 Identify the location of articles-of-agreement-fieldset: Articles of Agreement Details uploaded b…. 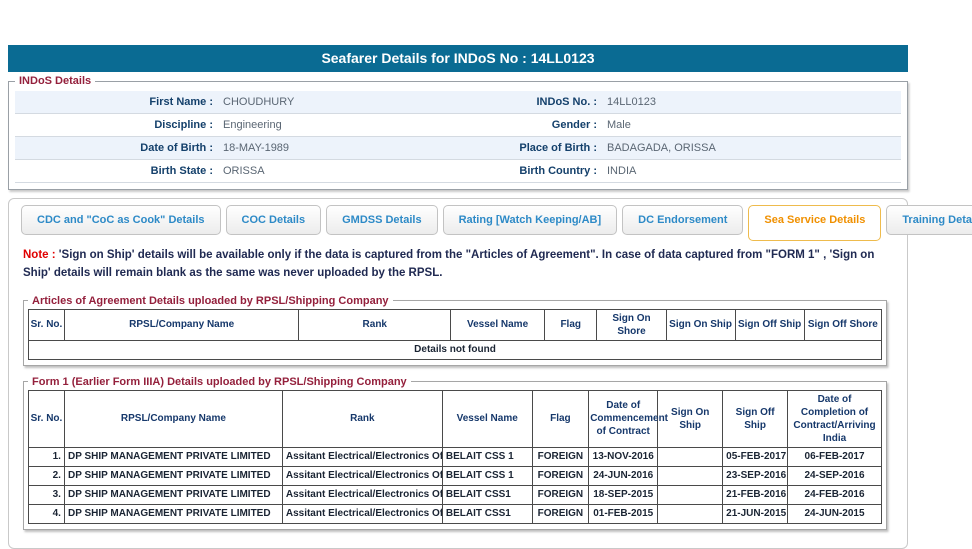
(455, 330).